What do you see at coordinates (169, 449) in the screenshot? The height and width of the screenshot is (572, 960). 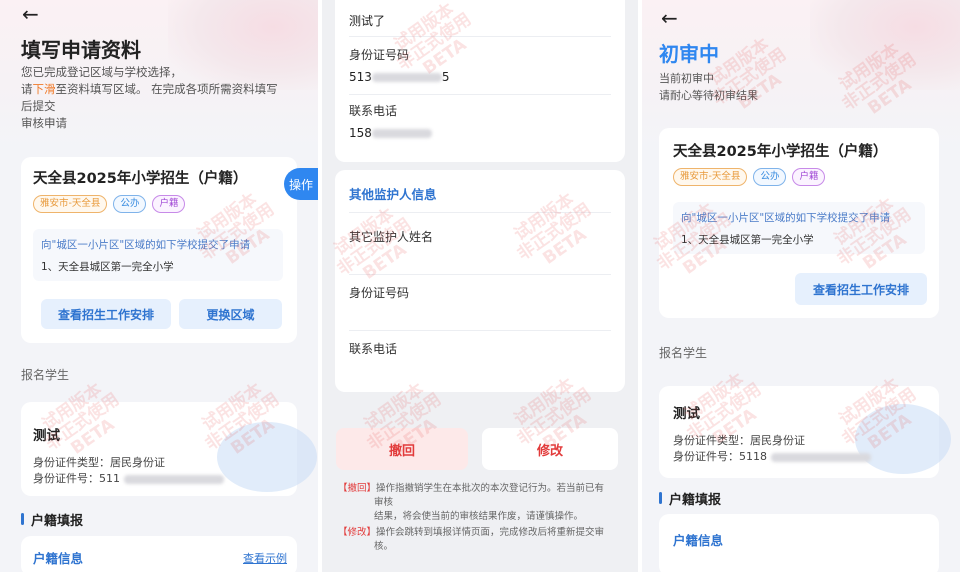 I see `student-card: 测试 身份证件类型：居民身份证 身份证件号：511` at bounding box center [169, 449].